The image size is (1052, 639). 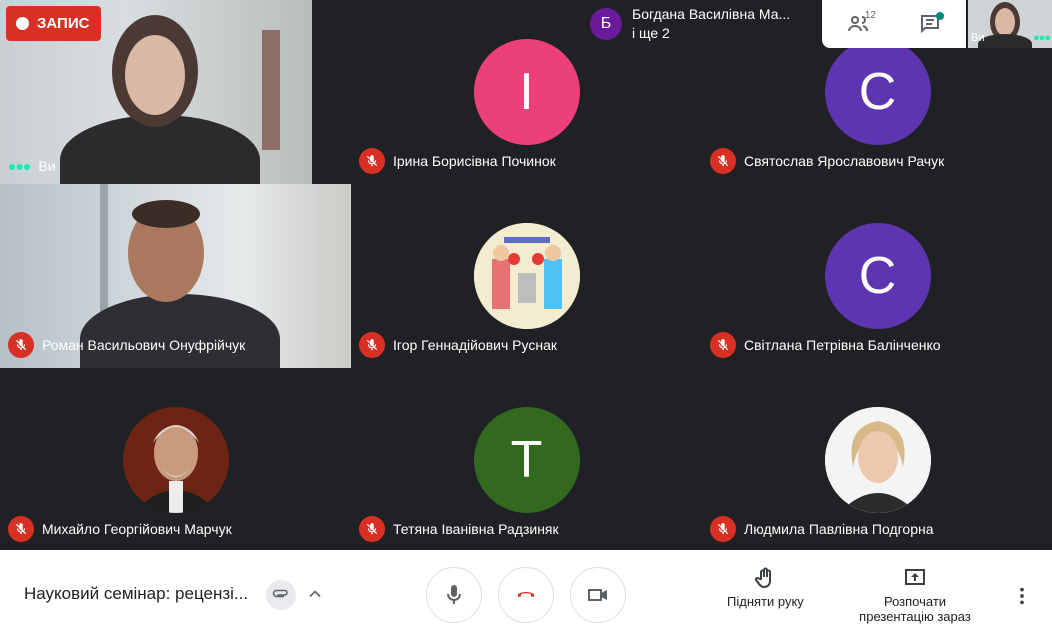 I want to click on self-video-tile: ЗАПИС ●●● Ви, so click(x=156, y=92).